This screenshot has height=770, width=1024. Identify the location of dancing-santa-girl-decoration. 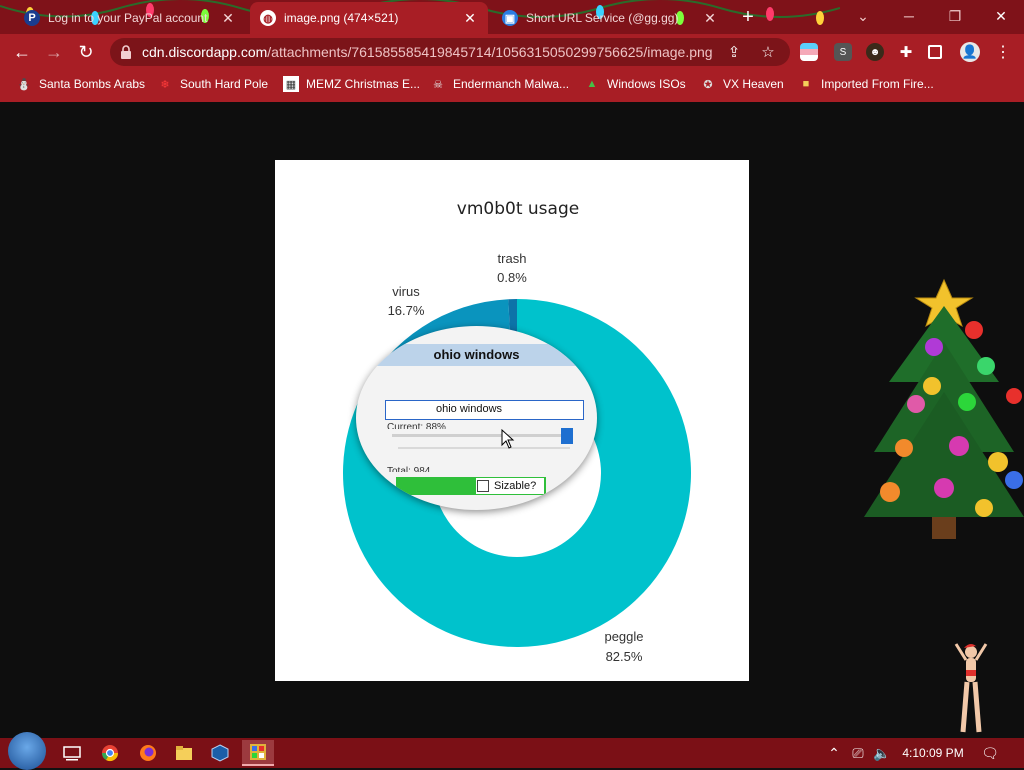
(971, 688).